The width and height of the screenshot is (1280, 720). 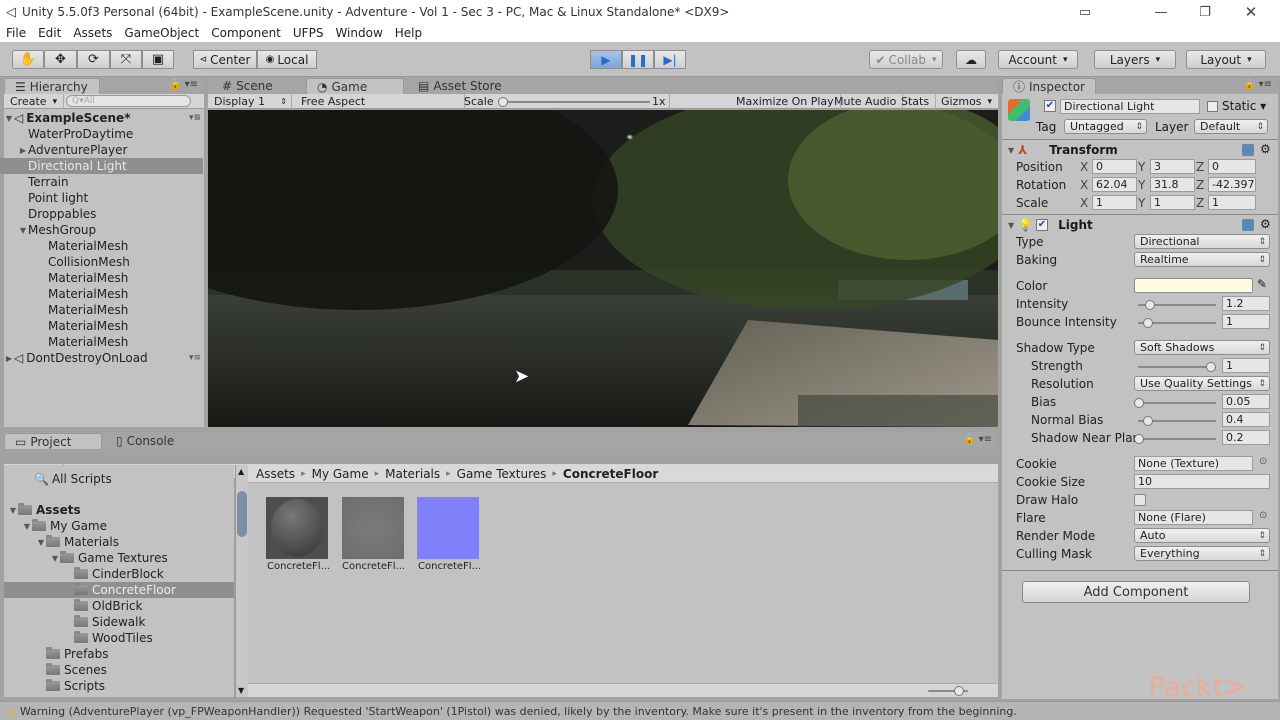 What do you see at coordinates (502, 474) in the screenshot?
I see `breadcrumb-item: Game Textures` at bounding box center [502, 474].